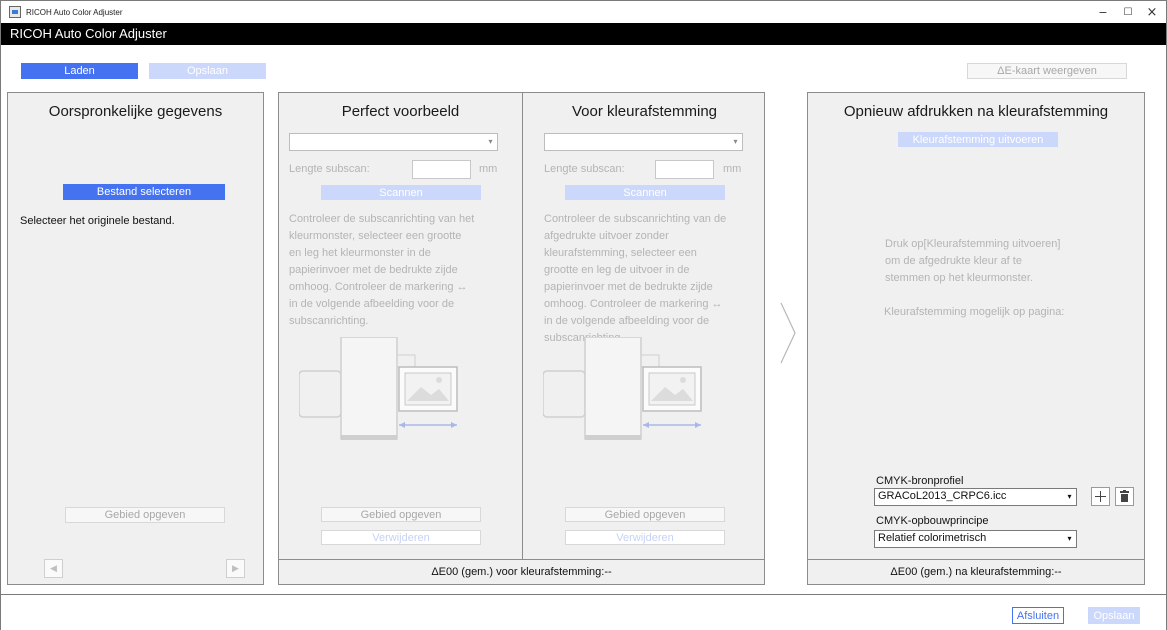 The width and height of the screenshot is (1167, 630). What do you see at coordinates (135, 111) in the screenshot?
I see `original-panel-title: Oorspronkelijke gegevens` at bounding box center [135, 111].